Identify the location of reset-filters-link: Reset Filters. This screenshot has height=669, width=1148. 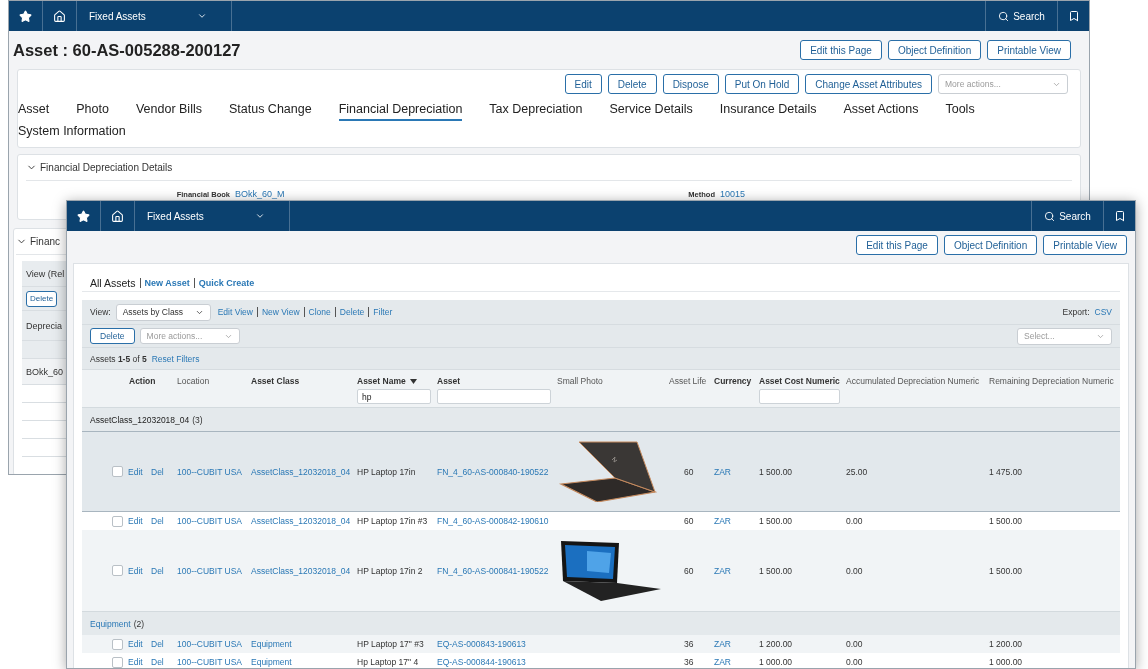
(175, 358).